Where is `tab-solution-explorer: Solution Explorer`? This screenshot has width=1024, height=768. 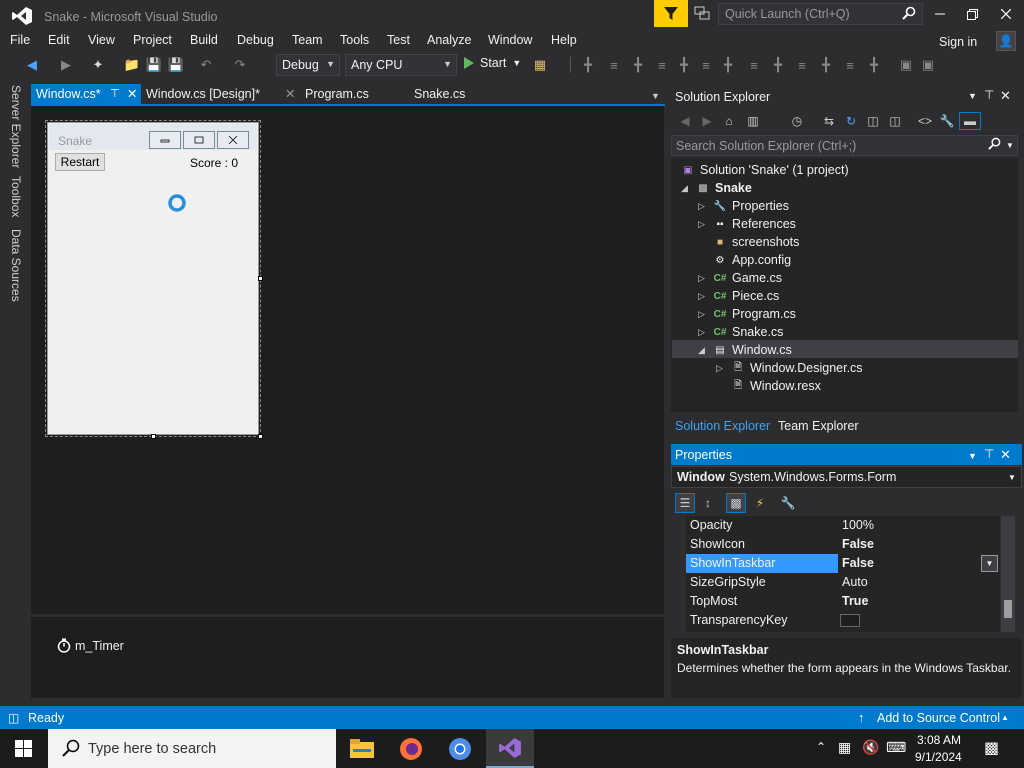 tab-solution-explorer: Solution Explorer is located at coordinates (722, 426).